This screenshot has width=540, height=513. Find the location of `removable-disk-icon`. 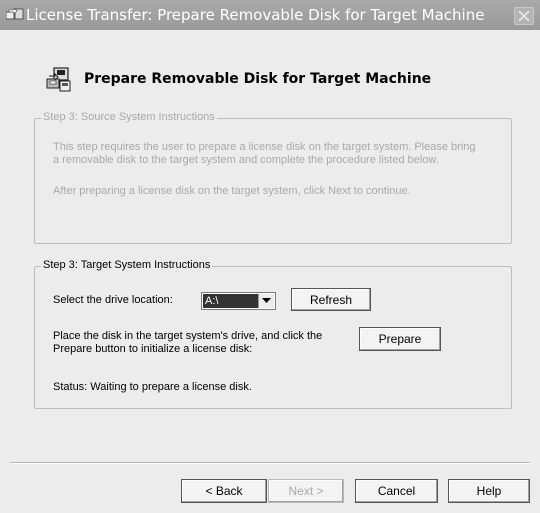

removable-disk-icon is located at coordinates (58, 79).